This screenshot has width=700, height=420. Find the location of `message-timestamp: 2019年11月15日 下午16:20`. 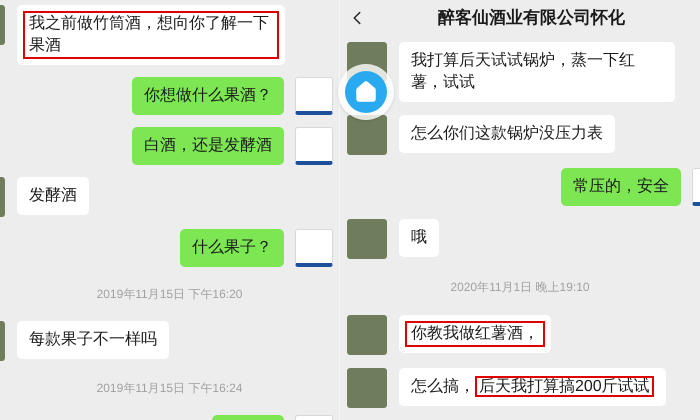

message-timestamp: 2019年11月15日 下午16:20 is located at coordinates (169, 294).